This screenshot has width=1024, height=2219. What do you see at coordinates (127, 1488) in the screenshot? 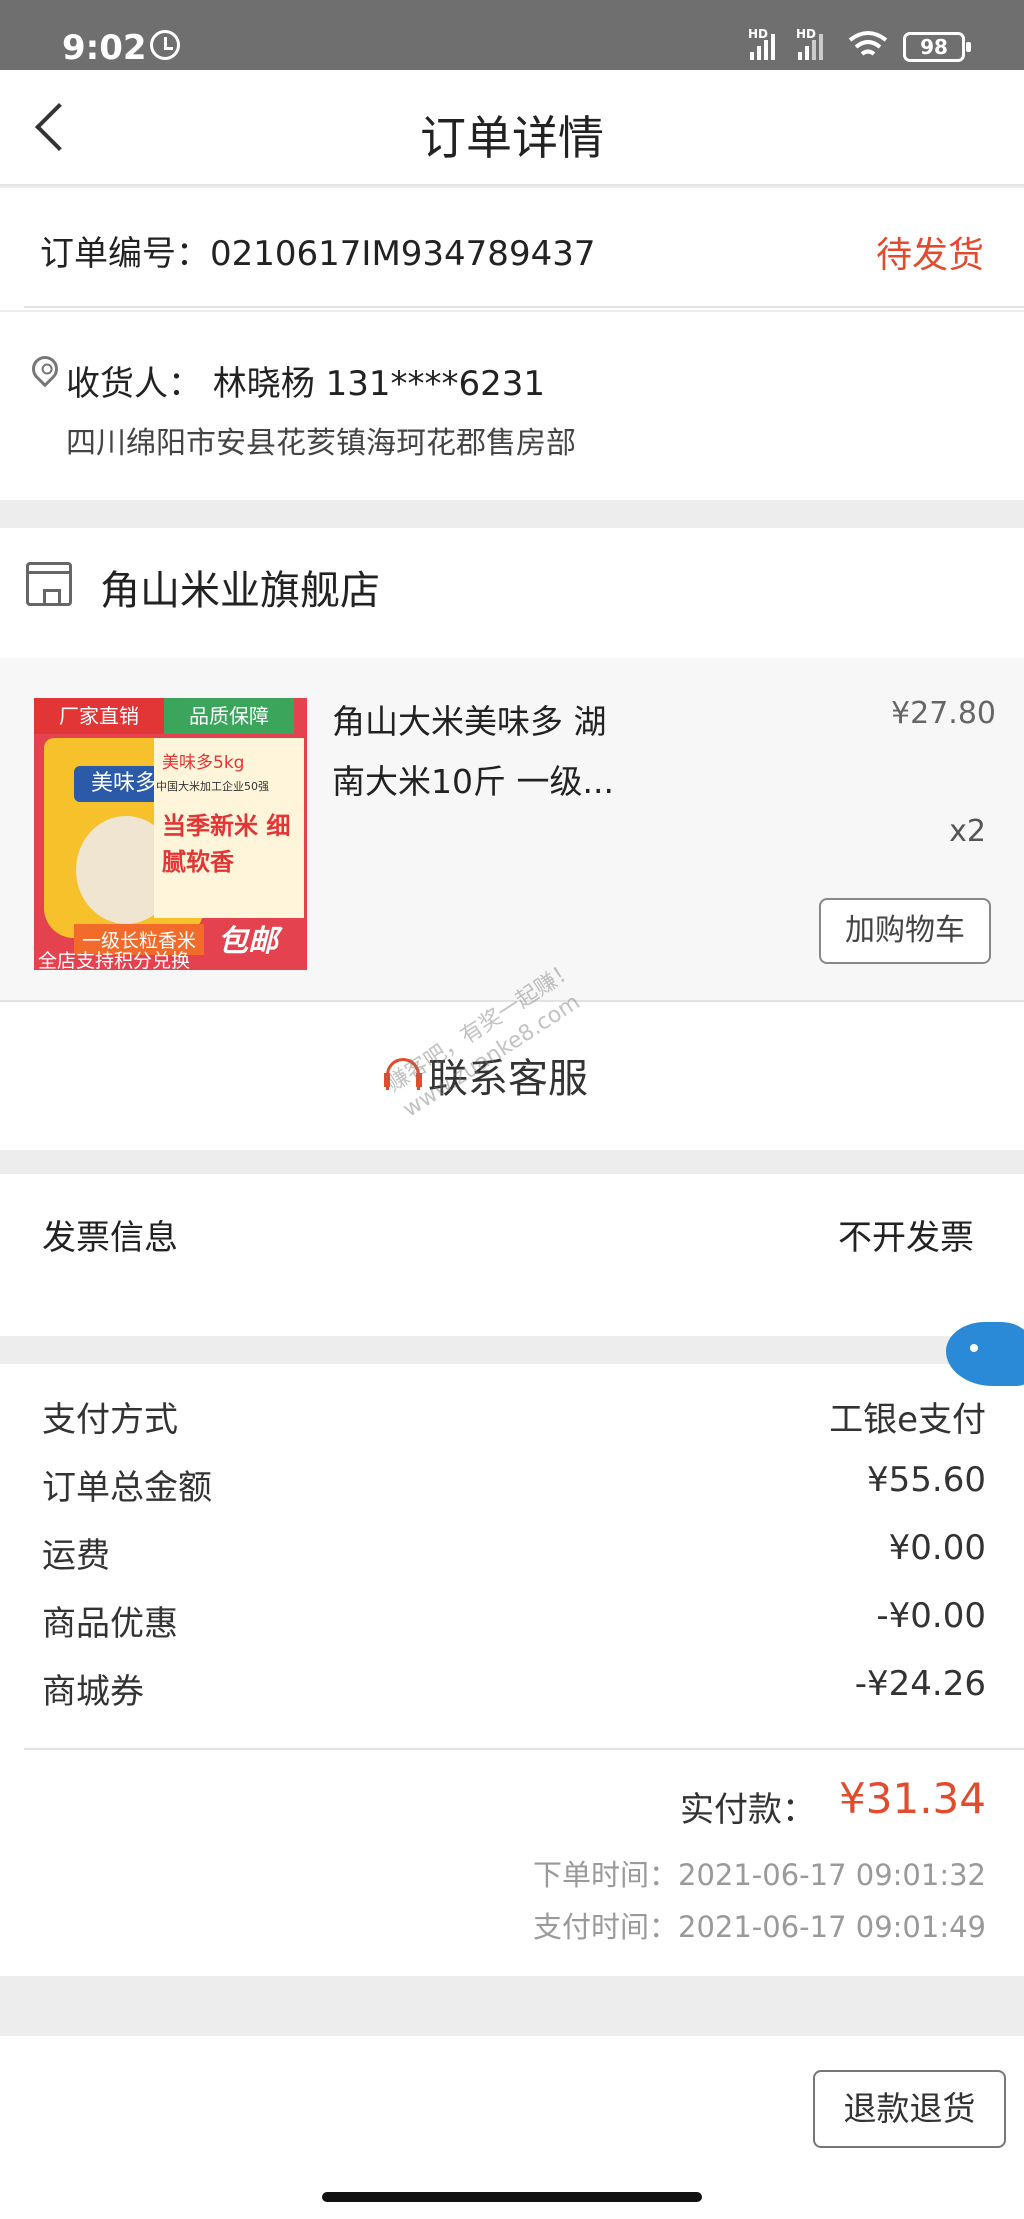
I see `payment-row-label: 订单总金额` at bounding box center [127, 1488].